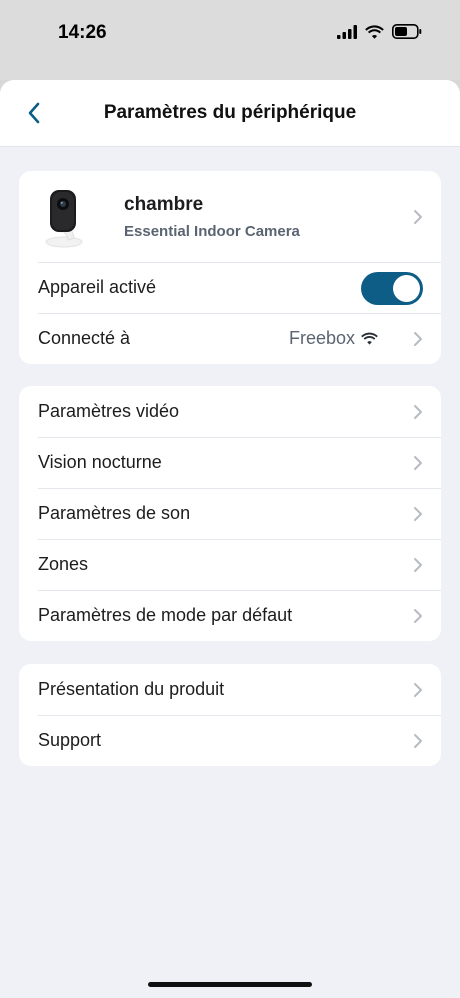 Image resolution: width=460 pixels, height=998 pixels. I want to click on zones-label: Zones, so click(63, 564).